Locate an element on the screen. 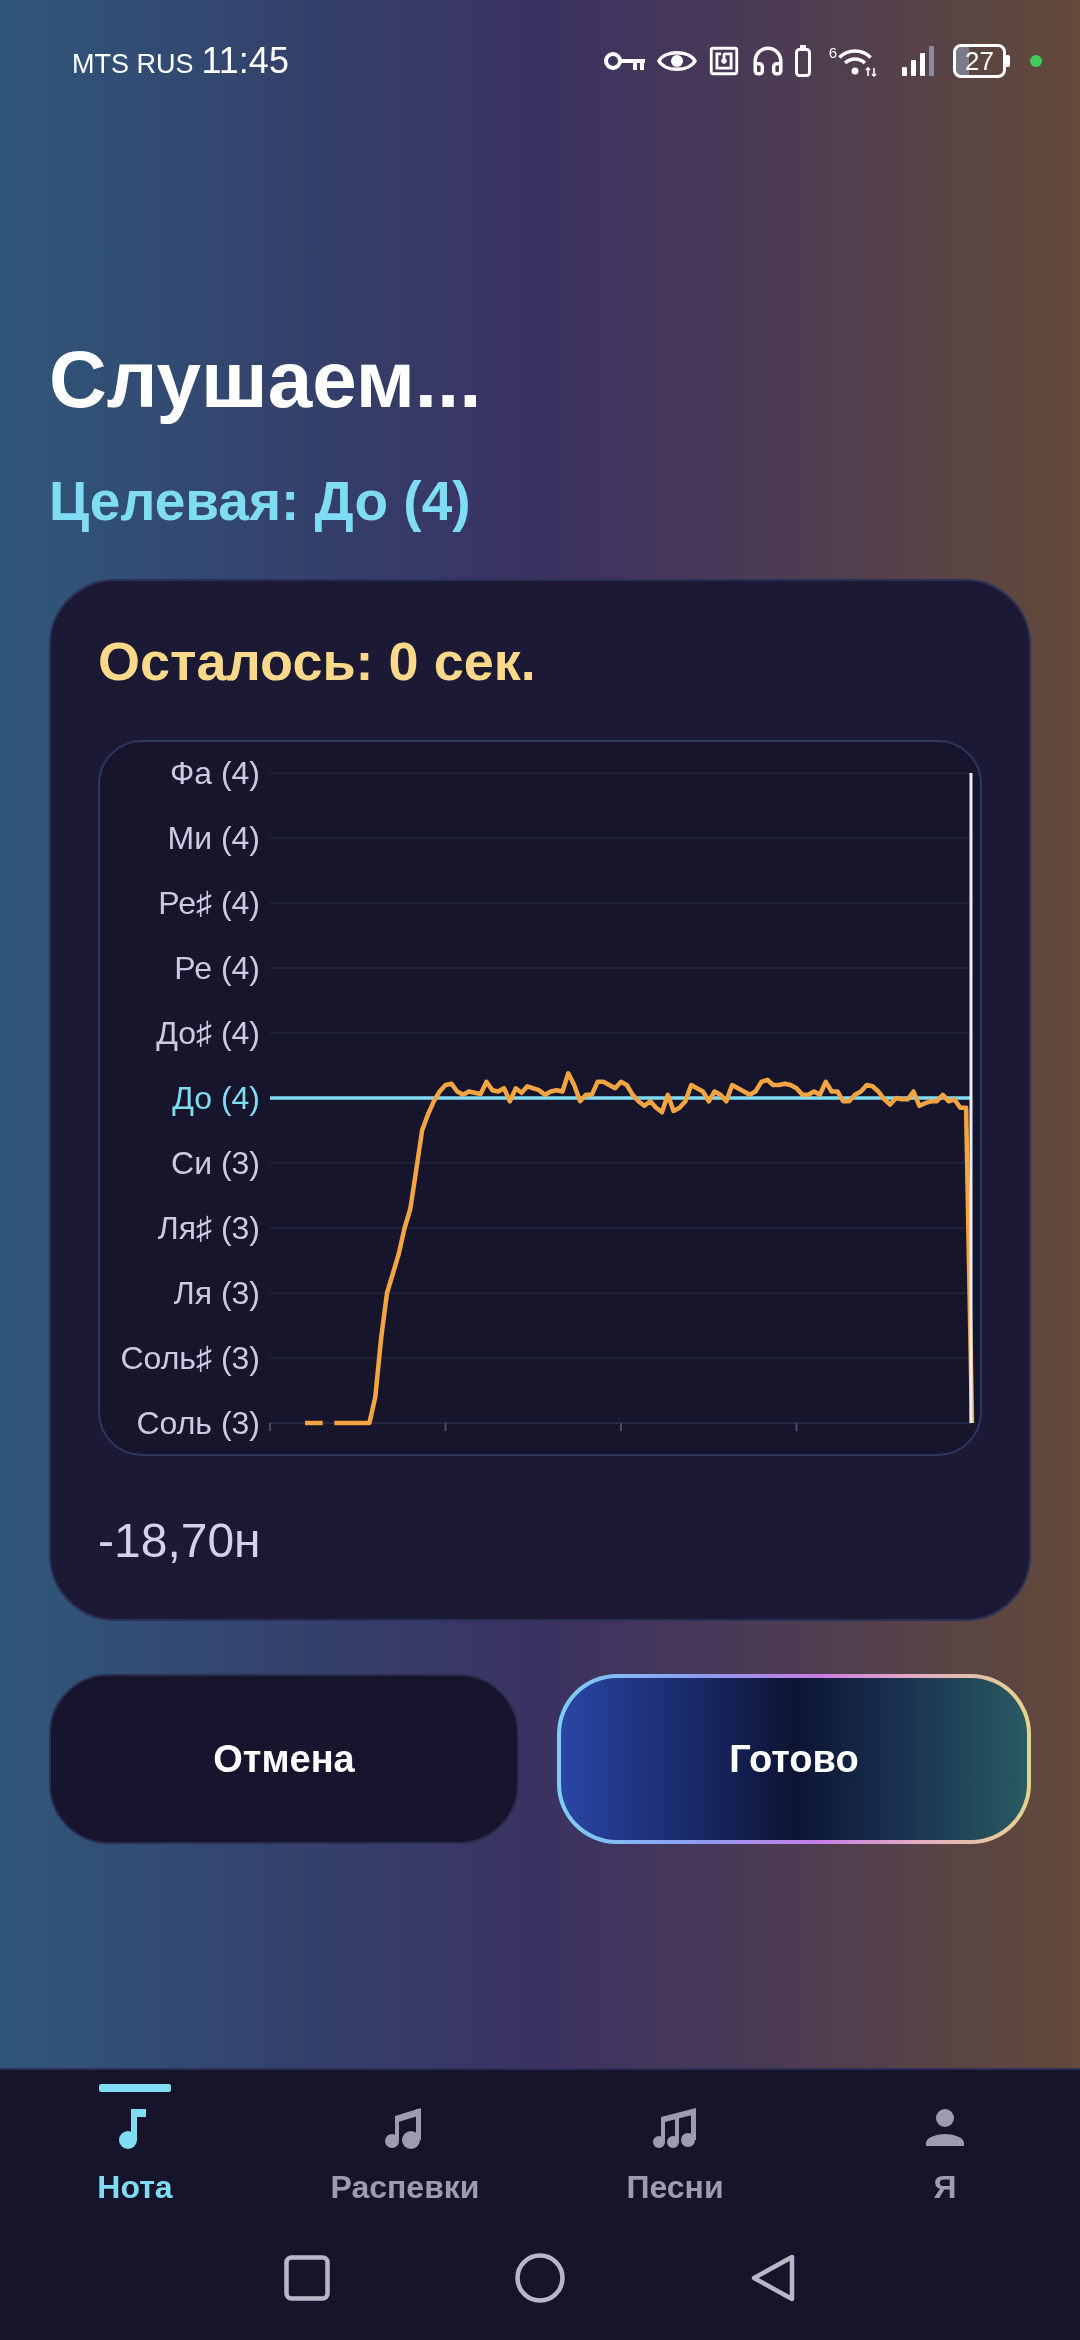 The width and height of the screenshot is (1080, 2340). carrier-label: MTS RUS is located at coordinates (133, 64).